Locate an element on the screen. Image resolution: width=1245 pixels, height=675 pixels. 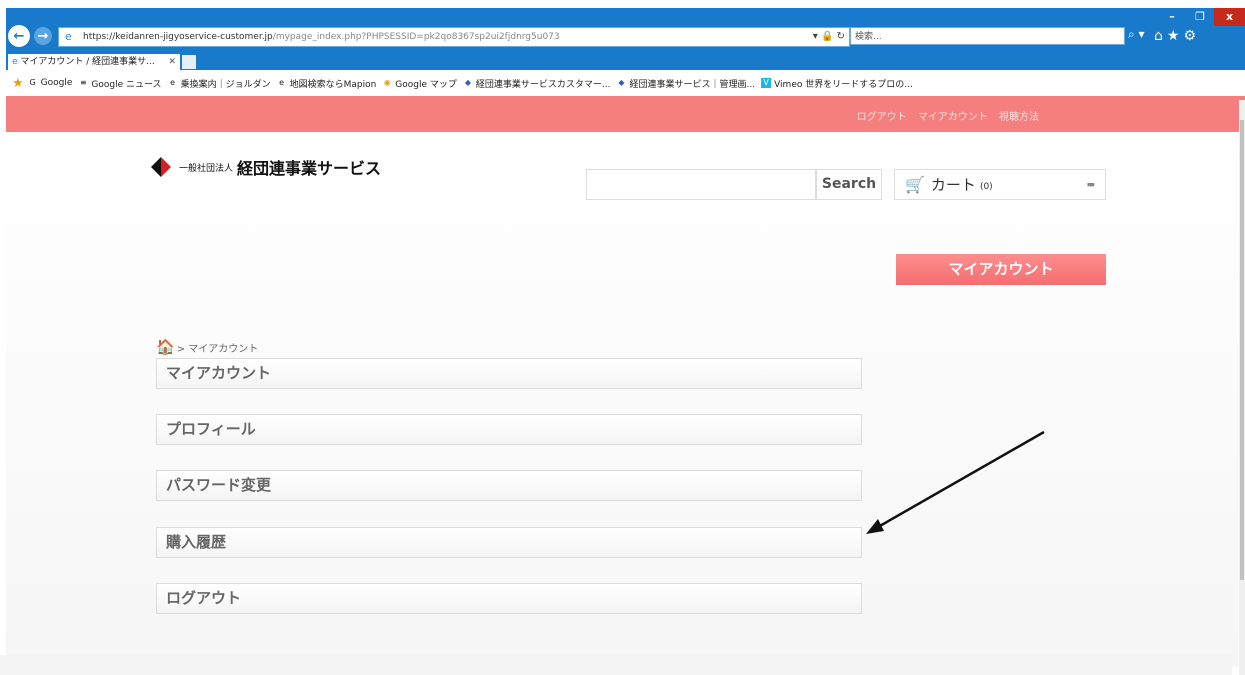
scrollbar-thumb is located at coordinates (1242, 350).